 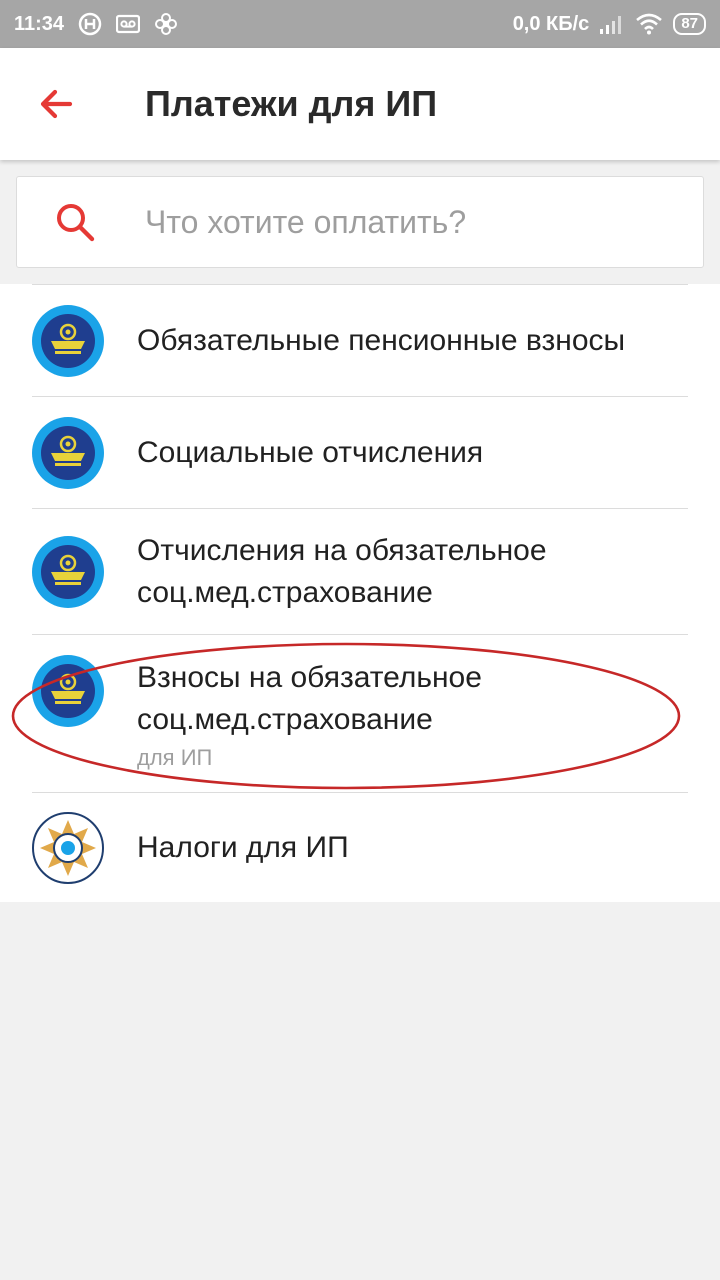 What do you see at coordinates (689, 24) in the screenshot?
I see `battery-icon: 87` at bounding box center [689, 24].